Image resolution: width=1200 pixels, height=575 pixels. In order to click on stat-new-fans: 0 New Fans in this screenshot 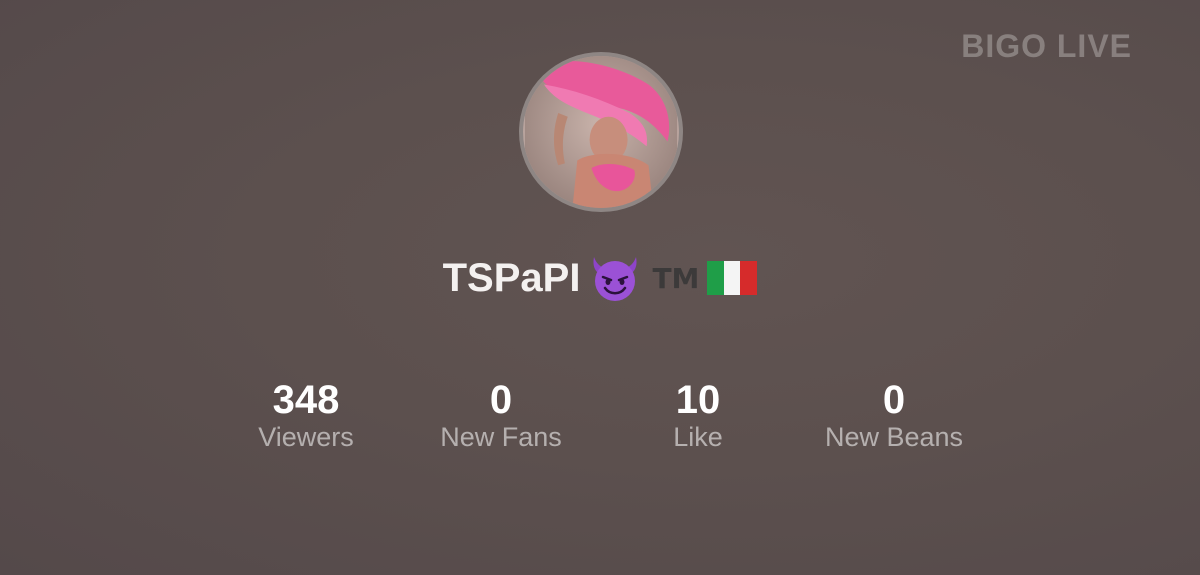, I will do `click(501, 415)`.